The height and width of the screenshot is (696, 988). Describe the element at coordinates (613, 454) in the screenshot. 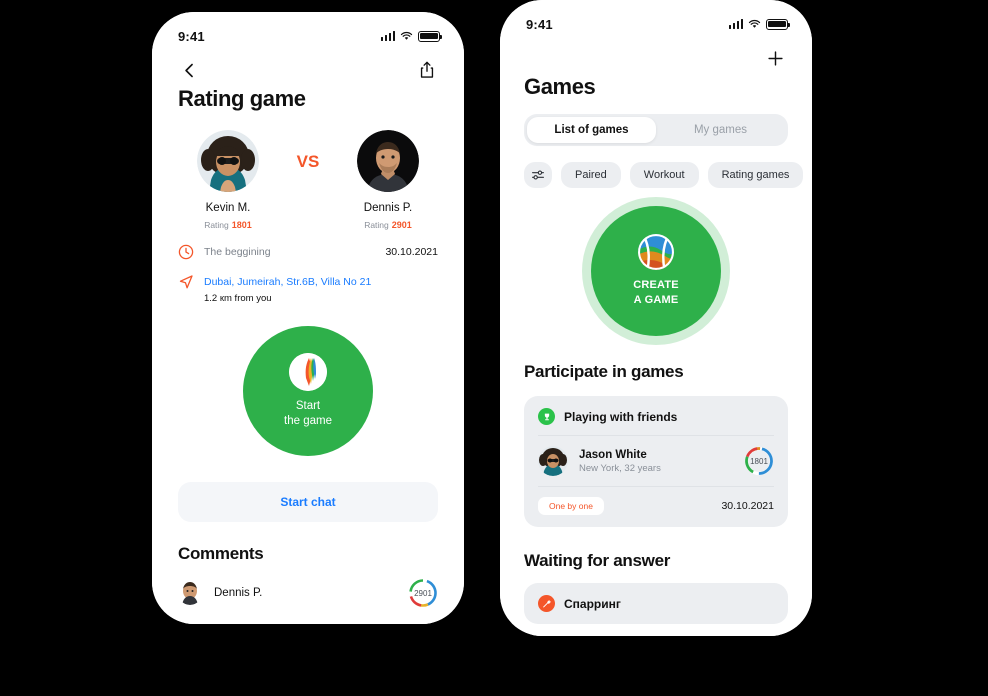

I see `person-name: Jason White` at that location.